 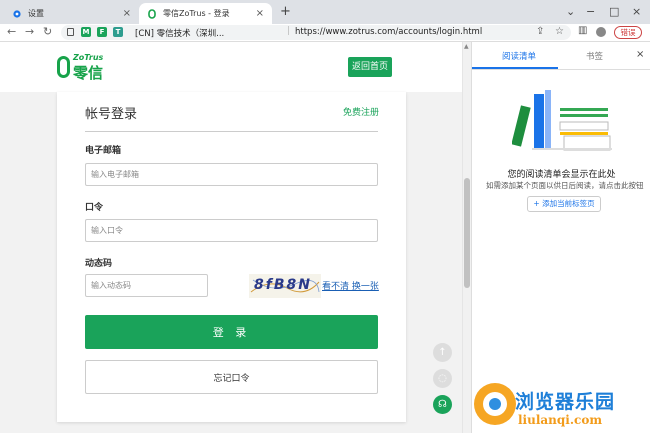 What do you see at coordinates (628, 32) in the screenshot?
I see `error-button: 错误` at bounding box center [628, 32].